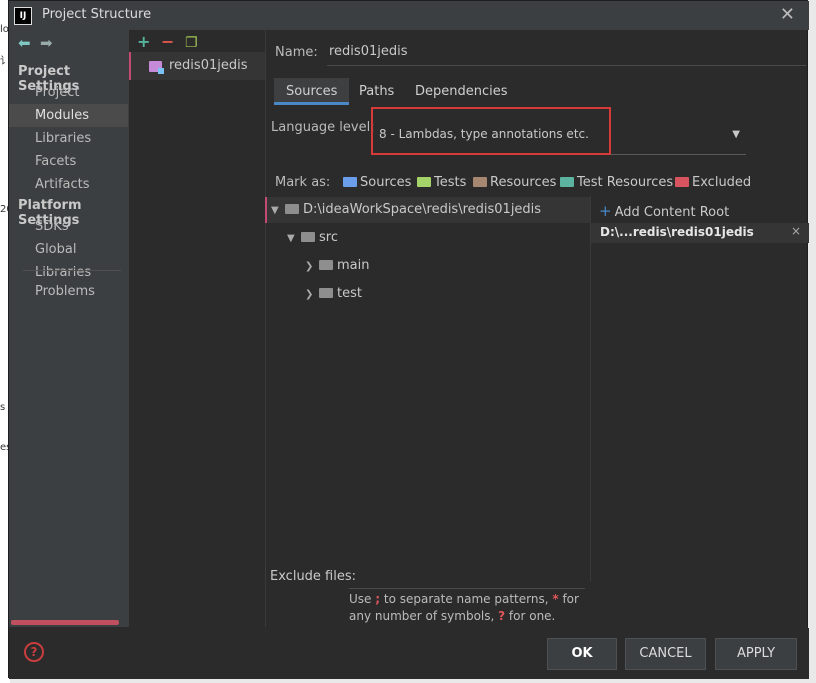  Describe the element at coordinates (149, 41) in the screenshot. I see `add-module-icon: +` at that location.